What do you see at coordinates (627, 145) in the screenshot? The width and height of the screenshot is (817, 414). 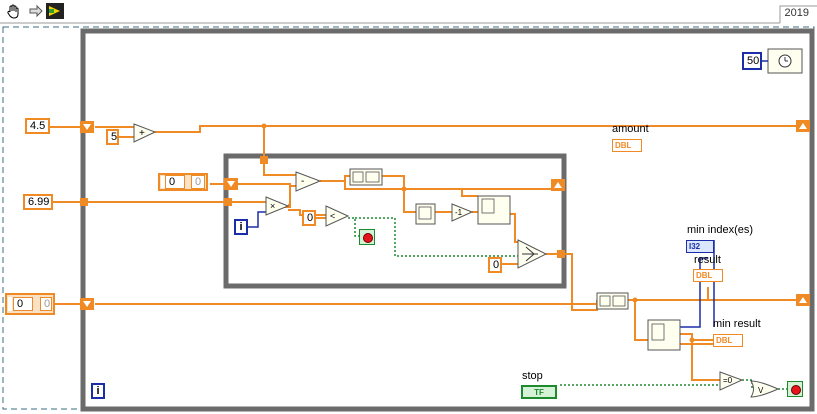 I see `indicator-amount: DBL` at bounding box center [627, 145].